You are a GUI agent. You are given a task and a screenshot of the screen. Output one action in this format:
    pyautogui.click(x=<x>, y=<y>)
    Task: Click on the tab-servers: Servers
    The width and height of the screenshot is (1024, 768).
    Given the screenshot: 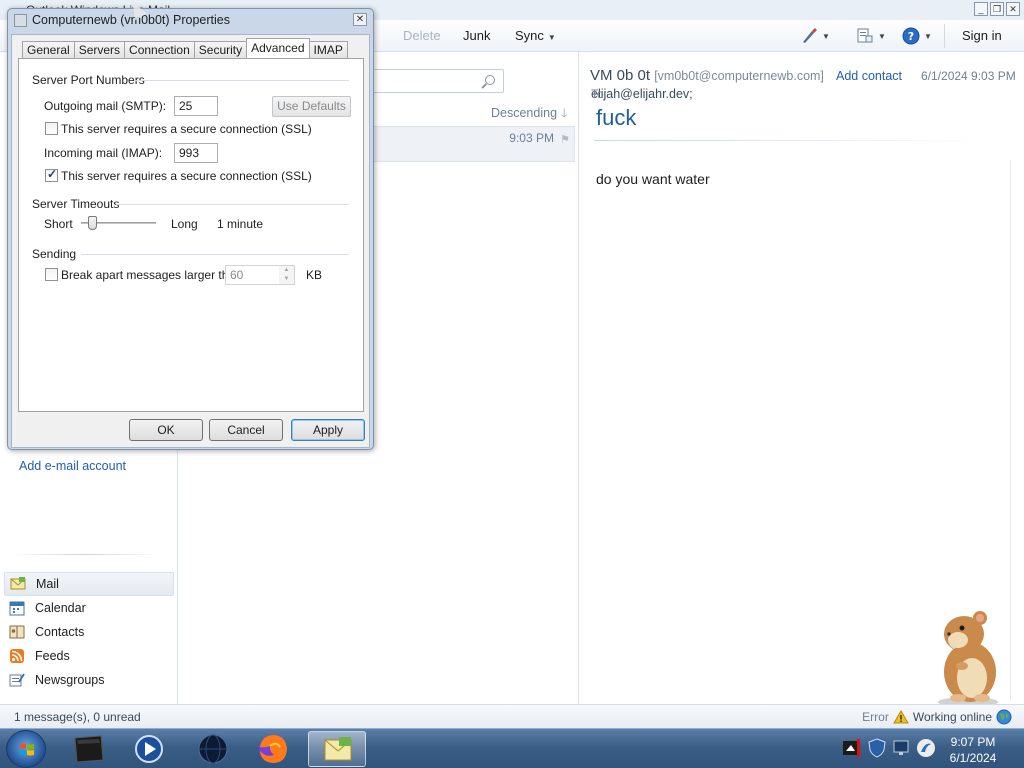 What is the action you would take?
    pyautogui.click(x=99, y=49)
    